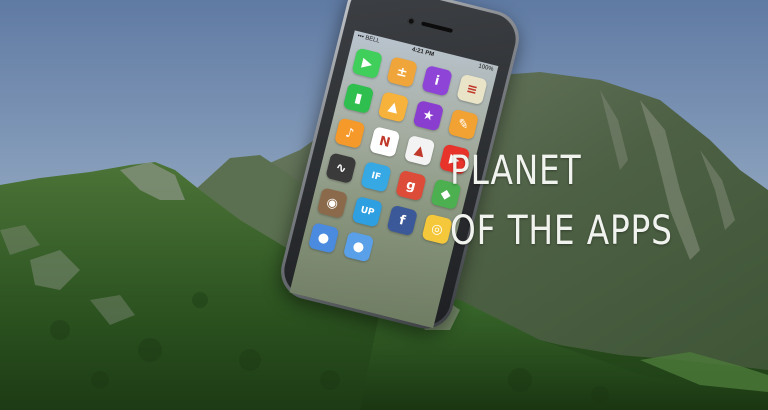 This screenshot has width=768, height=410. I want to click on info-icon: i, so click(437, 81).